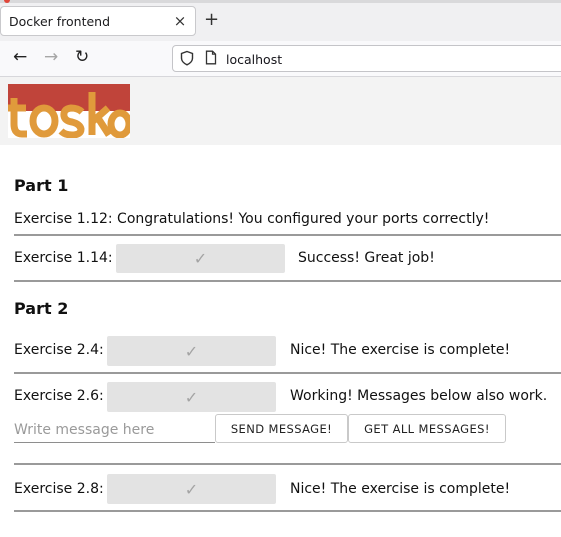 This screenshot has width=561, height=537. Describe the element at coordinates (366, 58) in the screenshot. I see `address-bar: localhost` at that location.